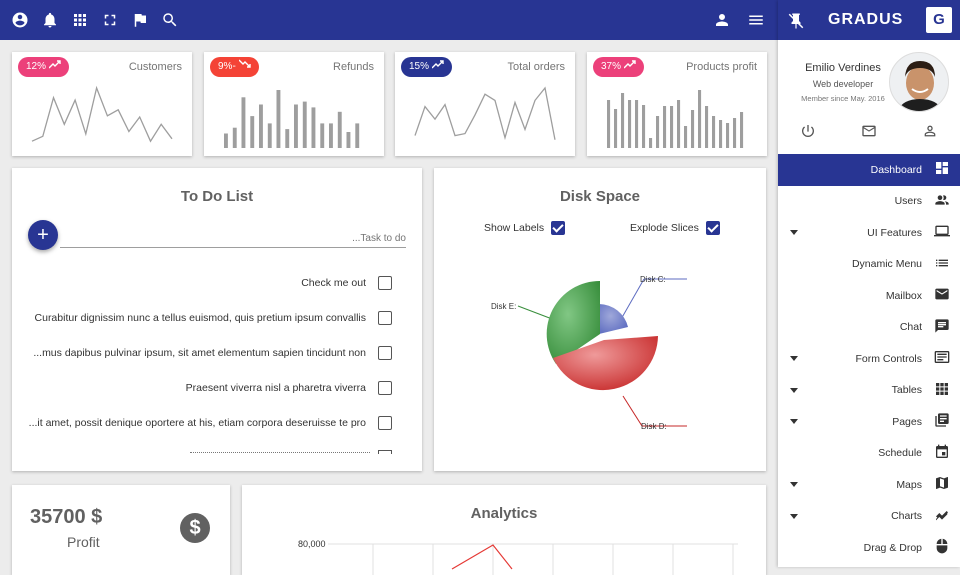  What do you see at coordinates (654, 426) in the screenshot?
I see `disk-d-label: Disk D:` at bounding box center [654, 426].